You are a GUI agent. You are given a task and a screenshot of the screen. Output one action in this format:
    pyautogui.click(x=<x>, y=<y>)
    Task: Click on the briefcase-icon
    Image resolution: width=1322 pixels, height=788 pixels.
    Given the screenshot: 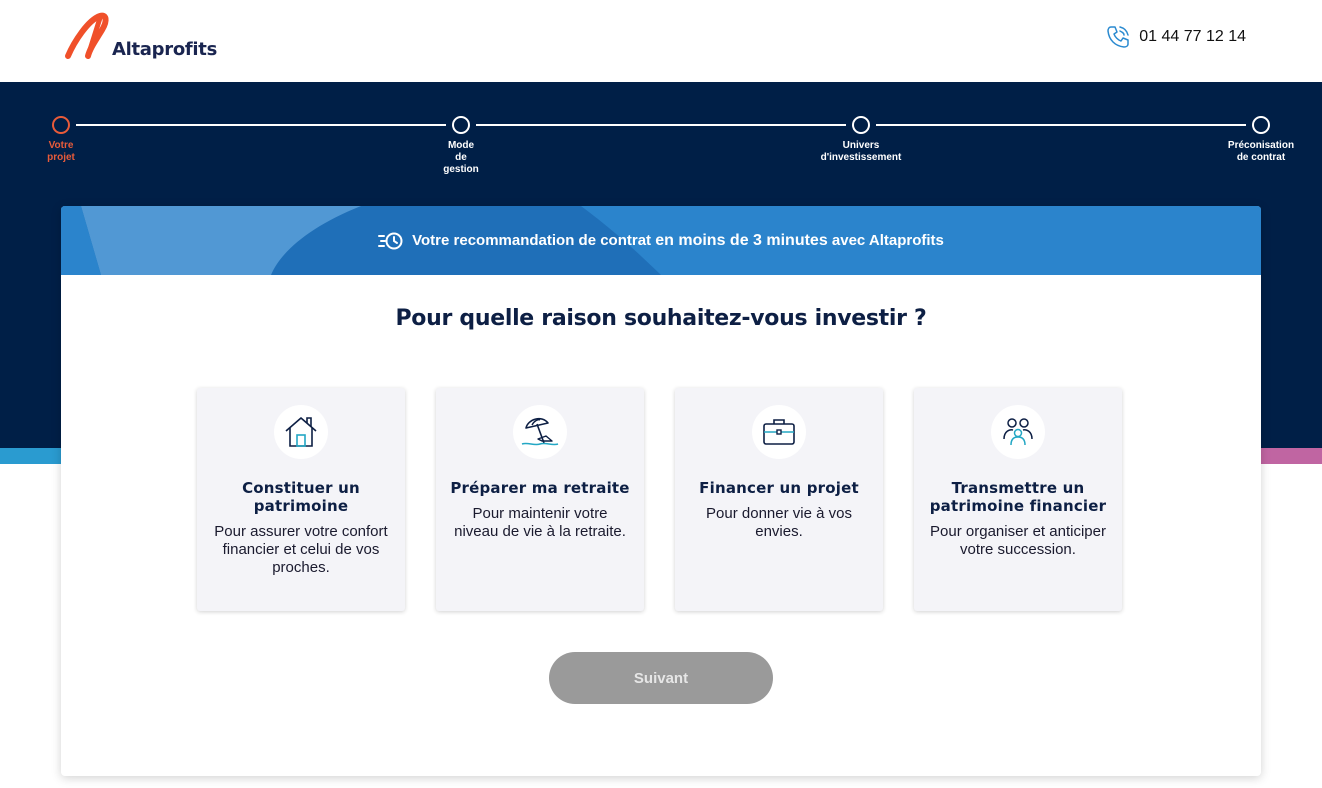 What is the action you would take?
    pyautogui.click(x=779, y=432)
    